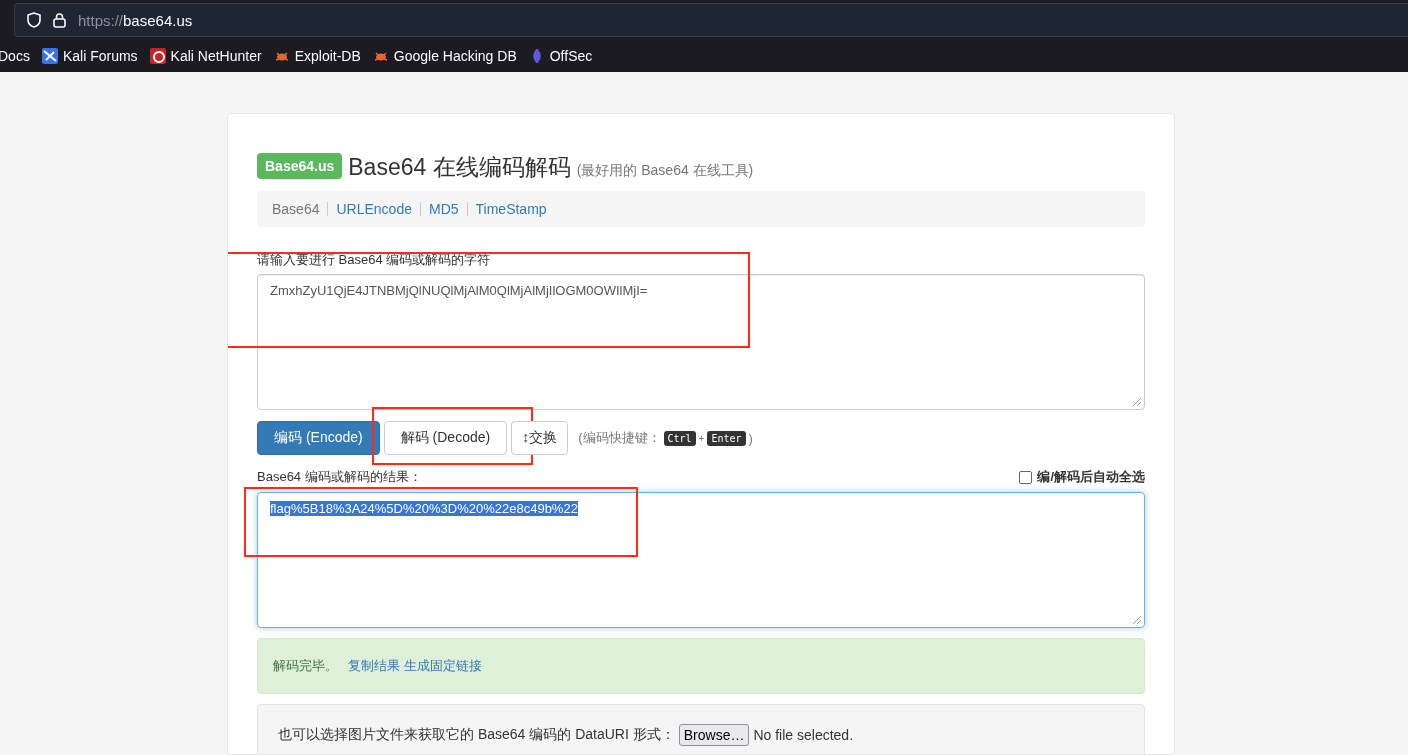 The image size is (1408, 755). I want to click on nav-link: MD5, so click(444, 209).